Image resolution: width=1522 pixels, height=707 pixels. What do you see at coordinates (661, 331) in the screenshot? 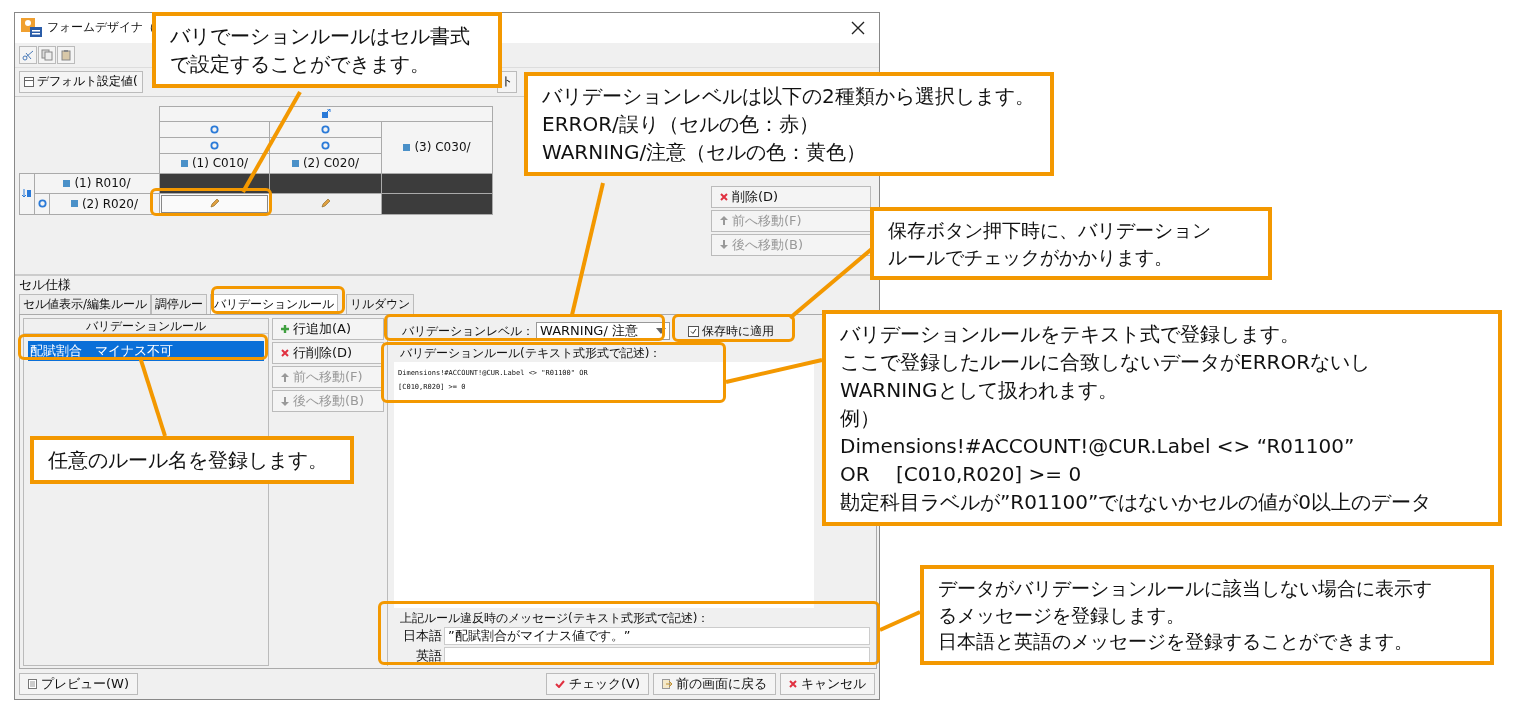
I see `caret-icon` at bounding box center [661, 331].